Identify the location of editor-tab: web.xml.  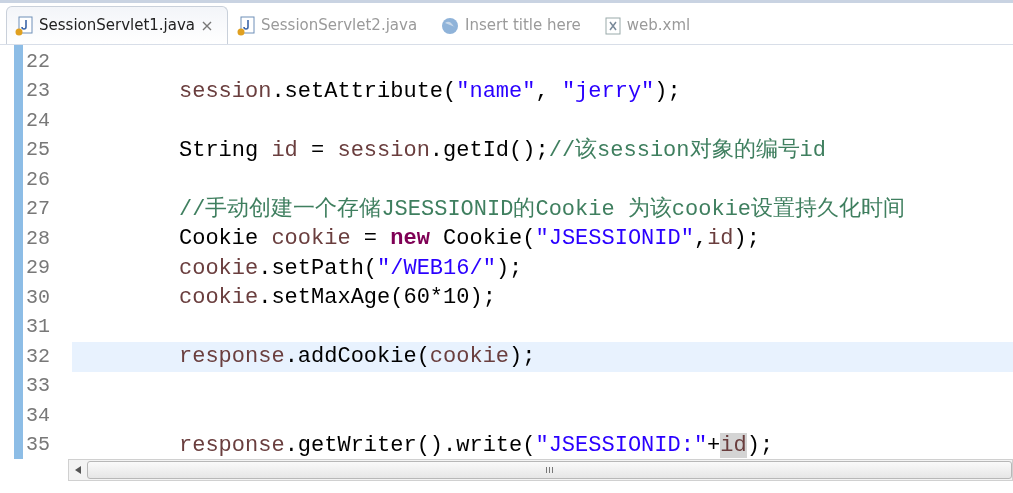
(650, 25).